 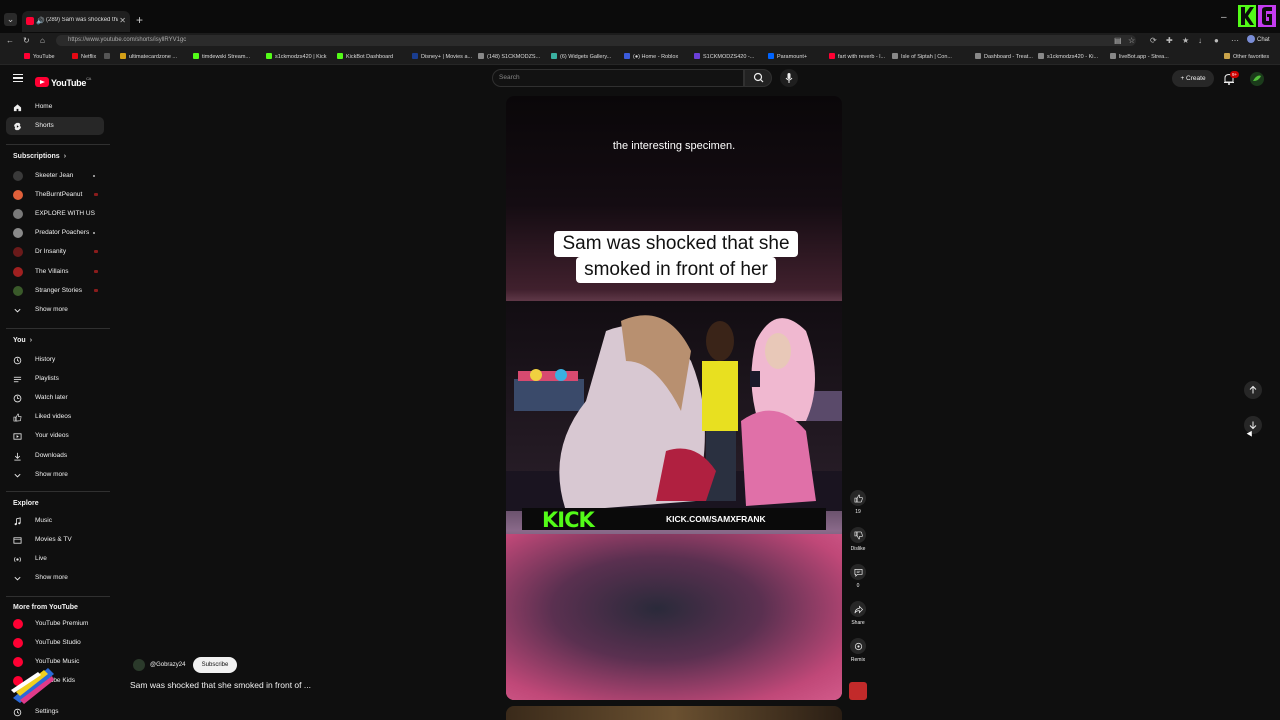 I want to click on sidebar-subscription-item: Stranger Stories, so click(x=55, y=291).